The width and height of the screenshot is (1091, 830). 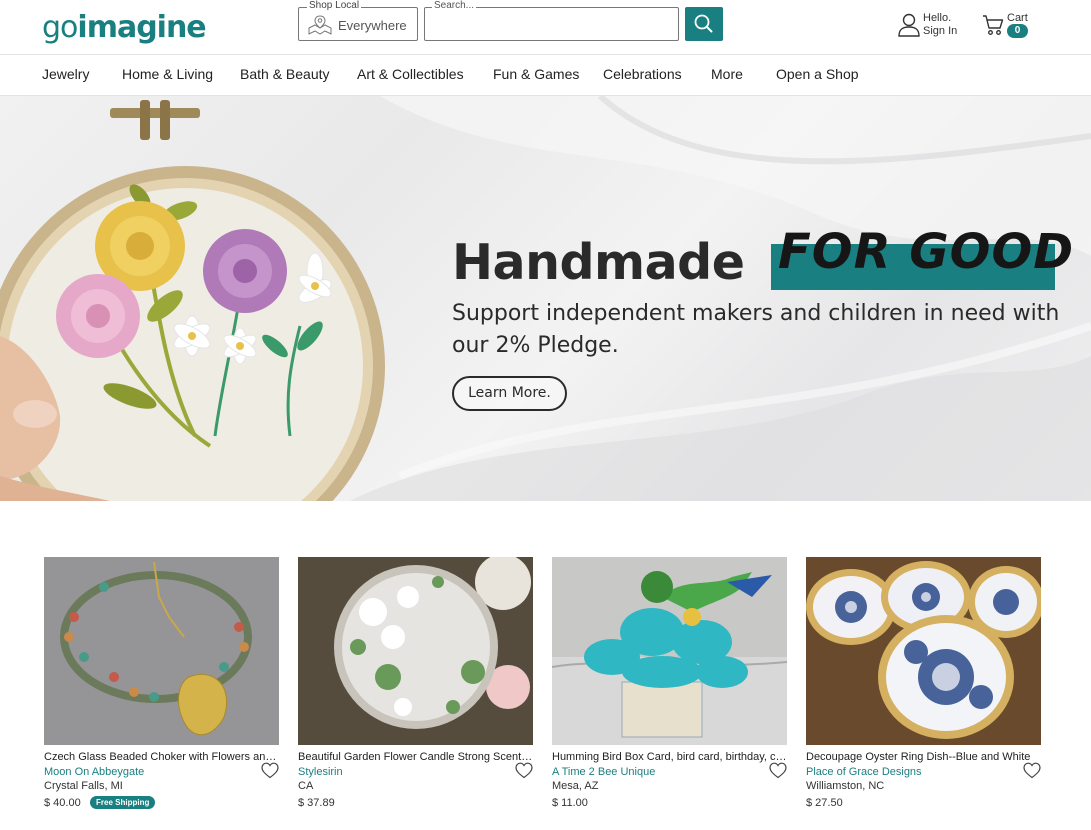 I want to click on product-location: Williamston, NC, so click(x=845, y=786).